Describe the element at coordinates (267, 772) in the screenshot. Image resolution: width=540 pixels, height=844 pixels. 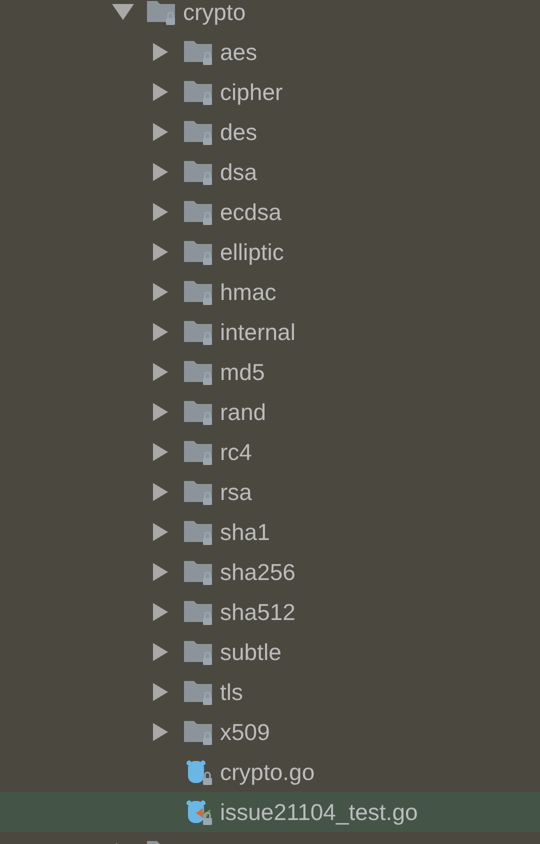
I see `file-name: crypto.go` at that location.